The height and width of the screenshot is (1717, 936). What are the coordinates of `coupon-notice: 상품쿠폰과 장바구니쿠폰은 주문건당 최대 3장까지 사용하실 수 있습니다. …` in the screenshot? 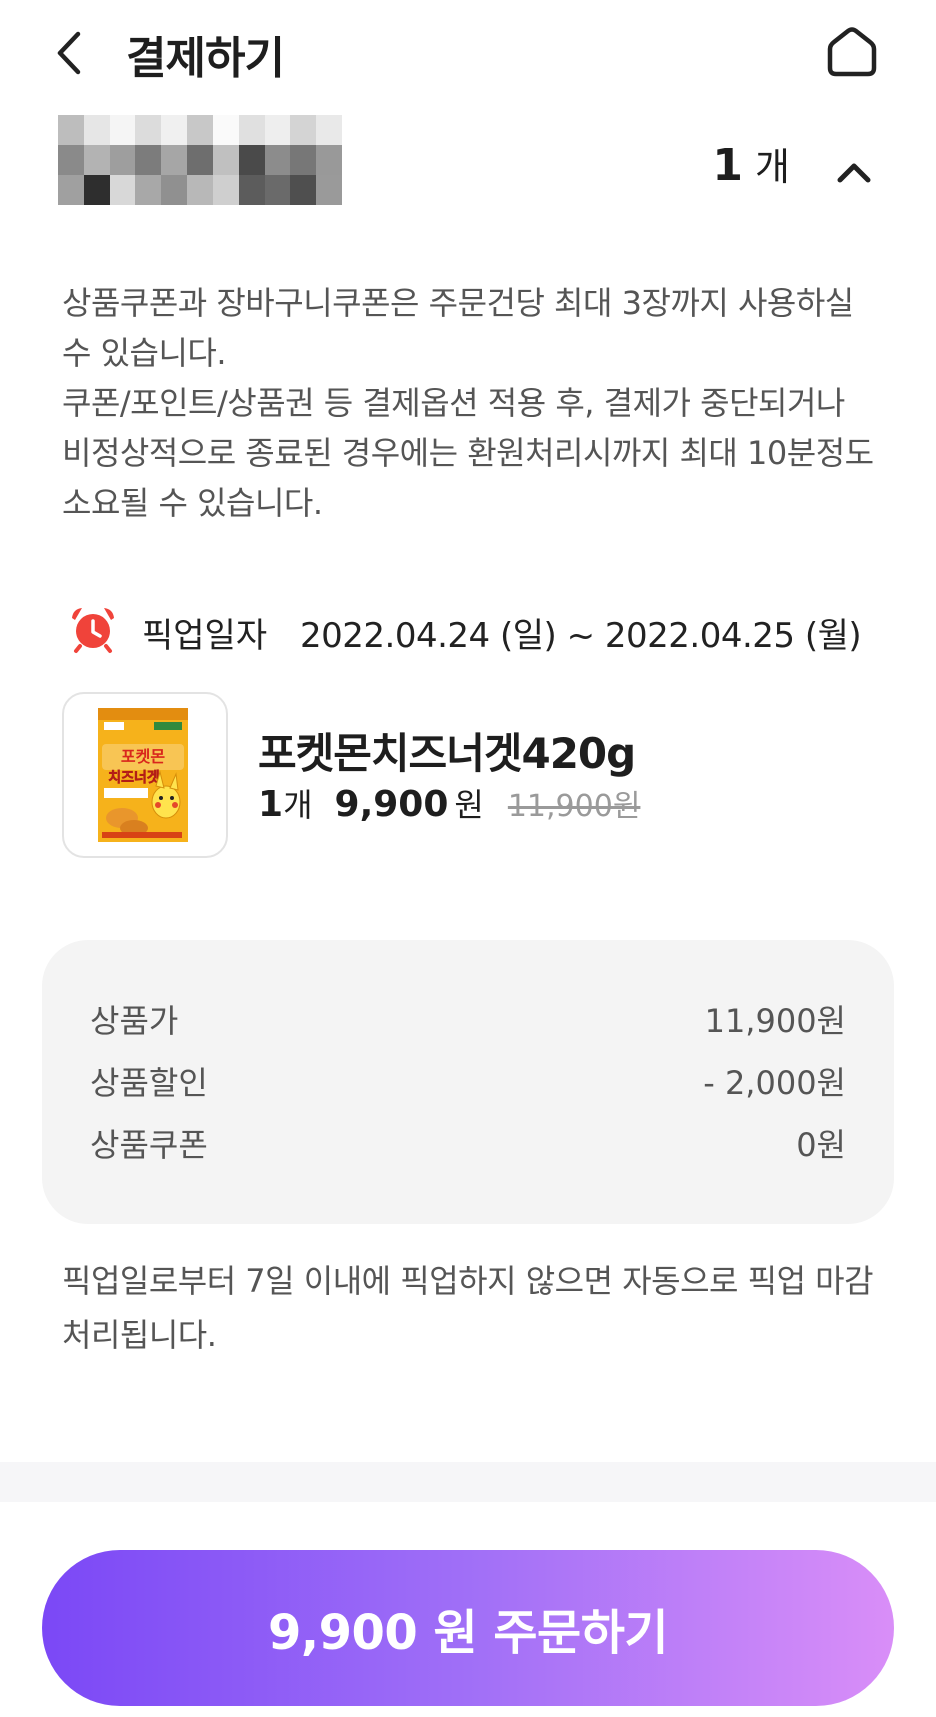 It's located at (472, 403).